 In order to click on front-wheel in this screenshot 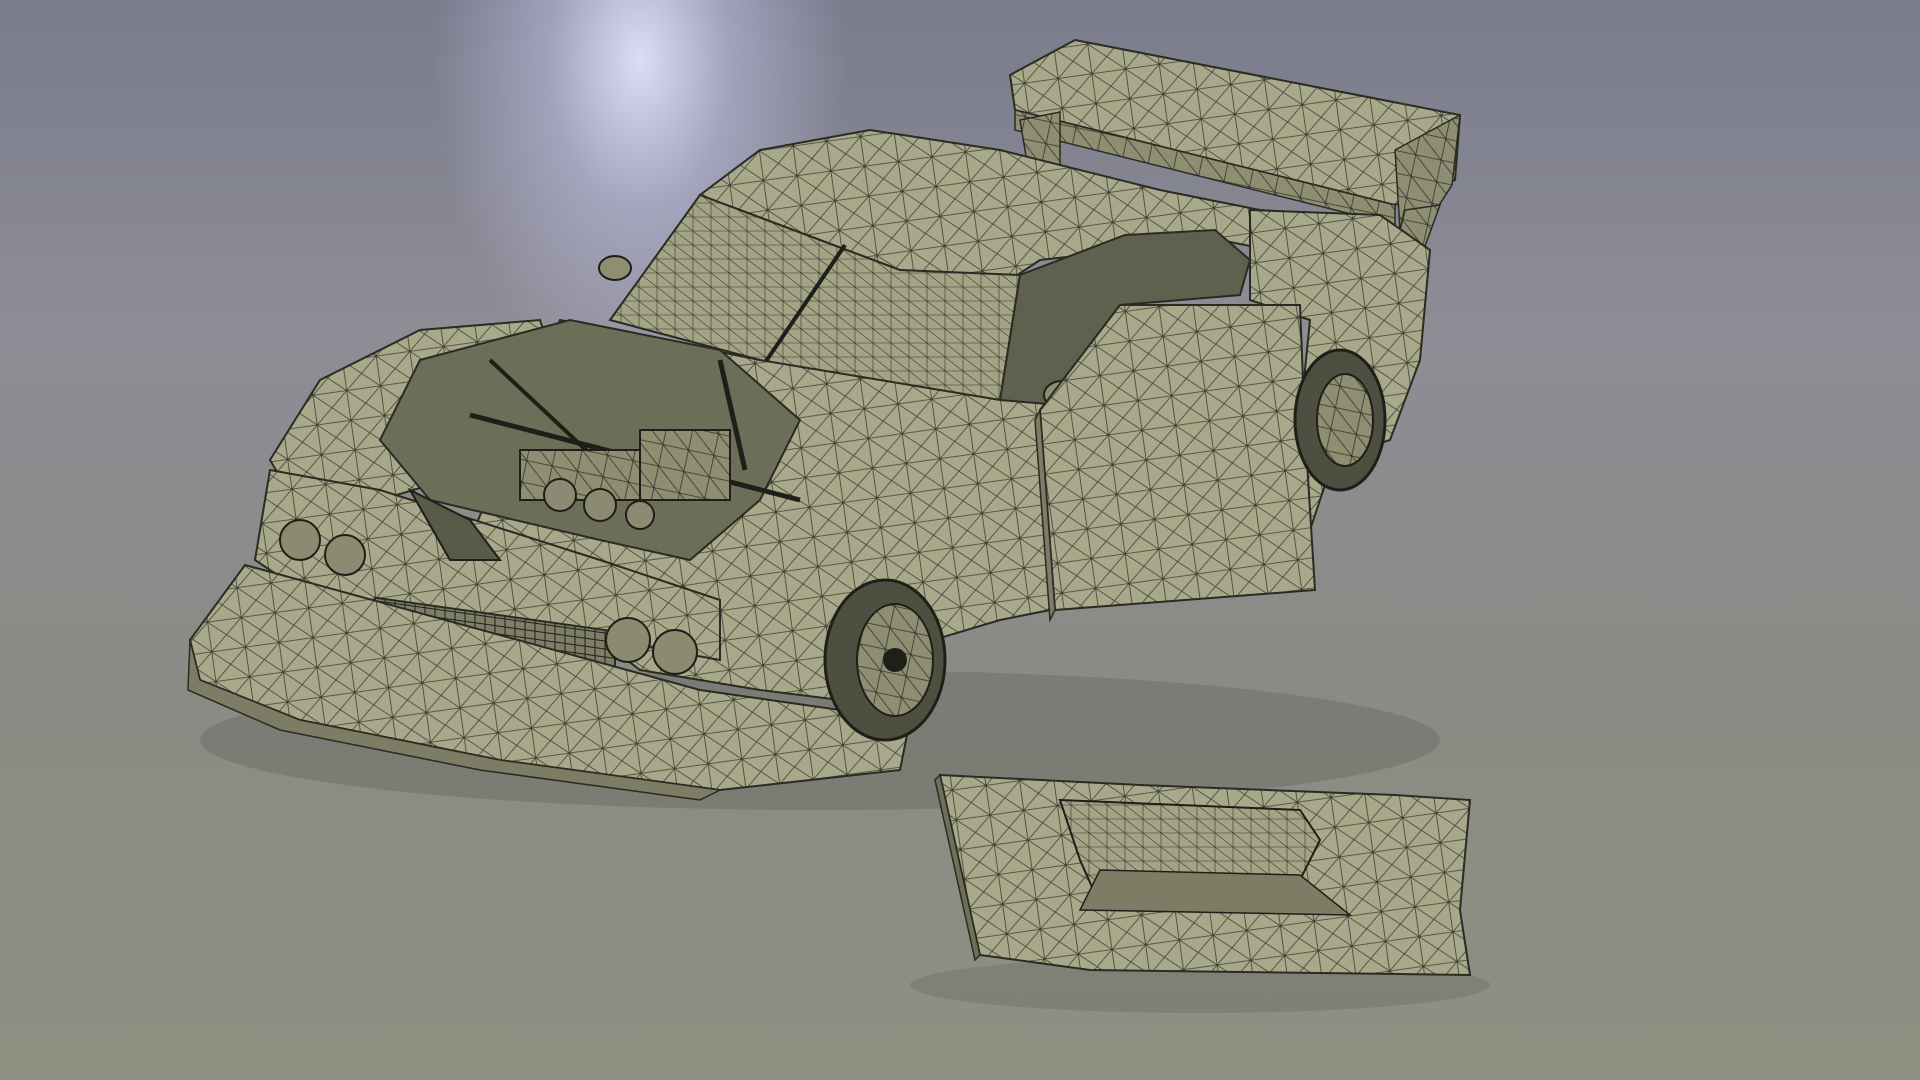, I will do `click(885, 660)`.